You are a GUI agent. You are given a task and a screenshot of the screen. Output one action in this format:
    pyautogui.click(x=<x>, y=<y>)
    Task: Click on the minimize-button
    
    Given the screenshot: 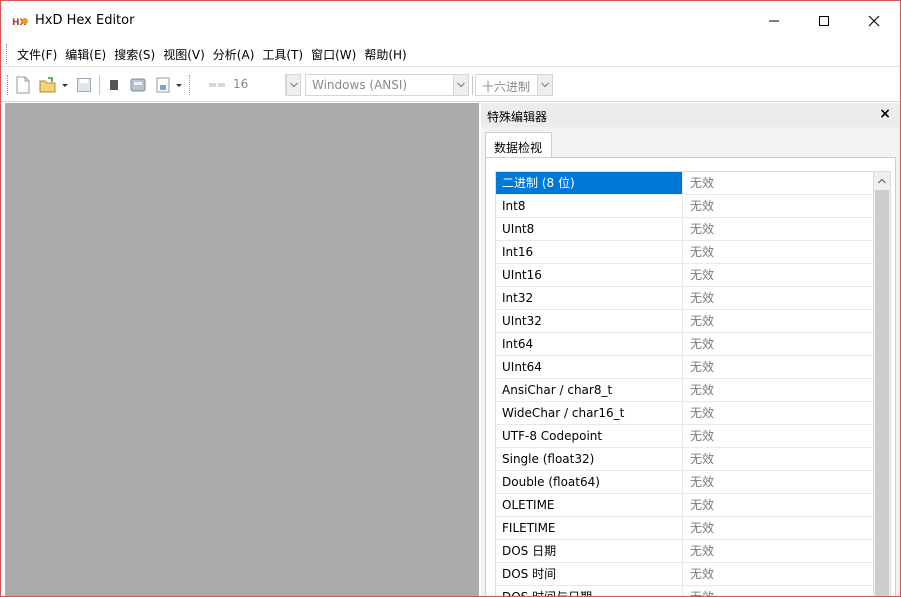 What is the action you would take?
    pyautogui.click(x=774, y=21)
    